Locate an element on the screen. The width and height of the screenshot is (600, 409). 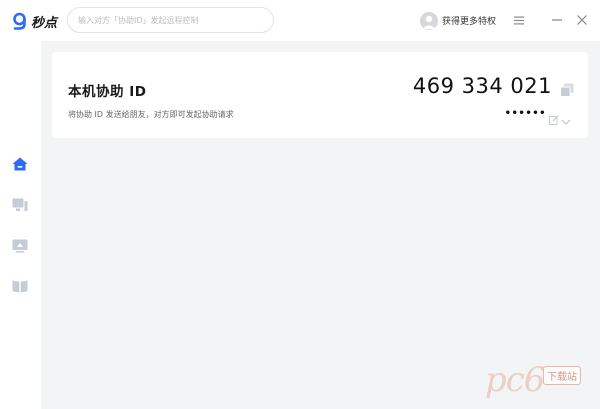
search-box is located at coordinates (170, 20).